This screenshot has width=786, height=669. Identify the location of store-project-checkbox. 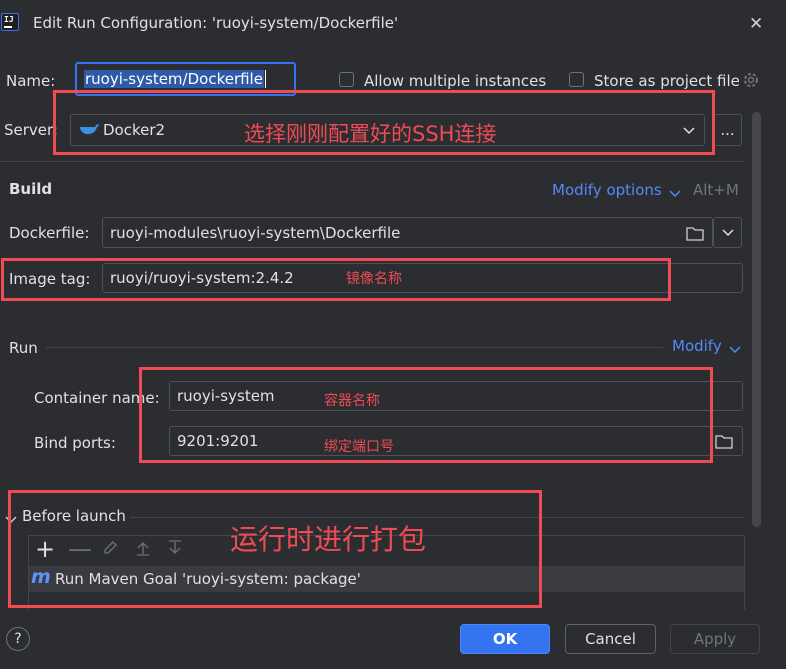
(576, 79).